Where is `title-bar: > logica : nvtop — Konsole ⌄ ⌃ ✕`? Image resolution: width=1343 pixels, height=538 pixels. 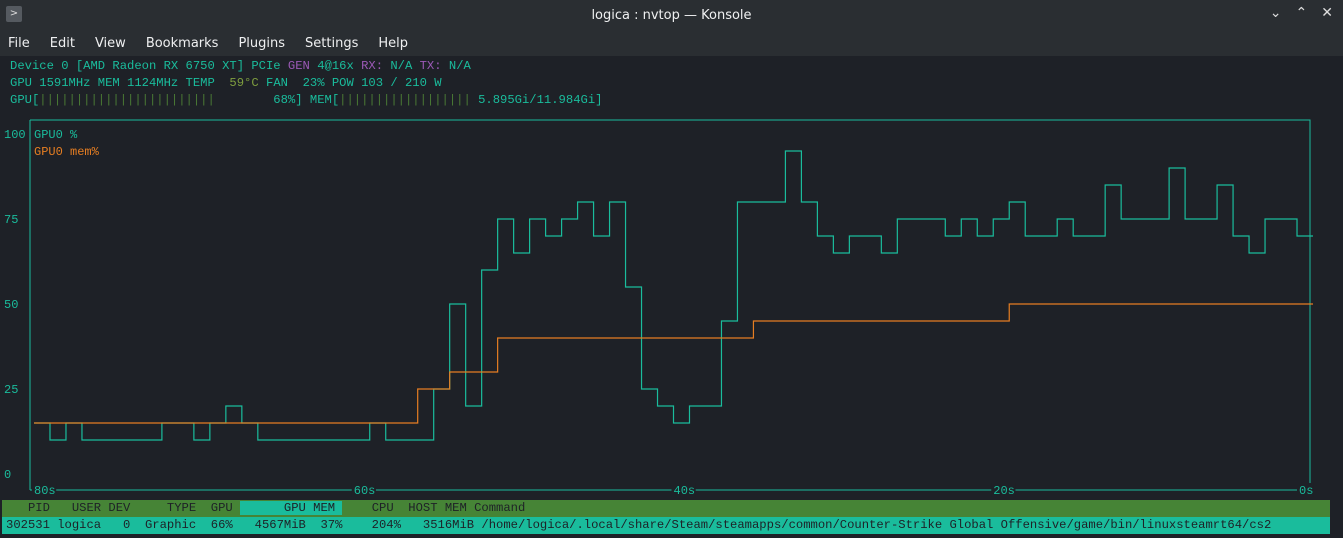 title-bar: > logica : nvtop — Konsole ⌄ ⌃ ✕ is located at coordinates (671, 15).